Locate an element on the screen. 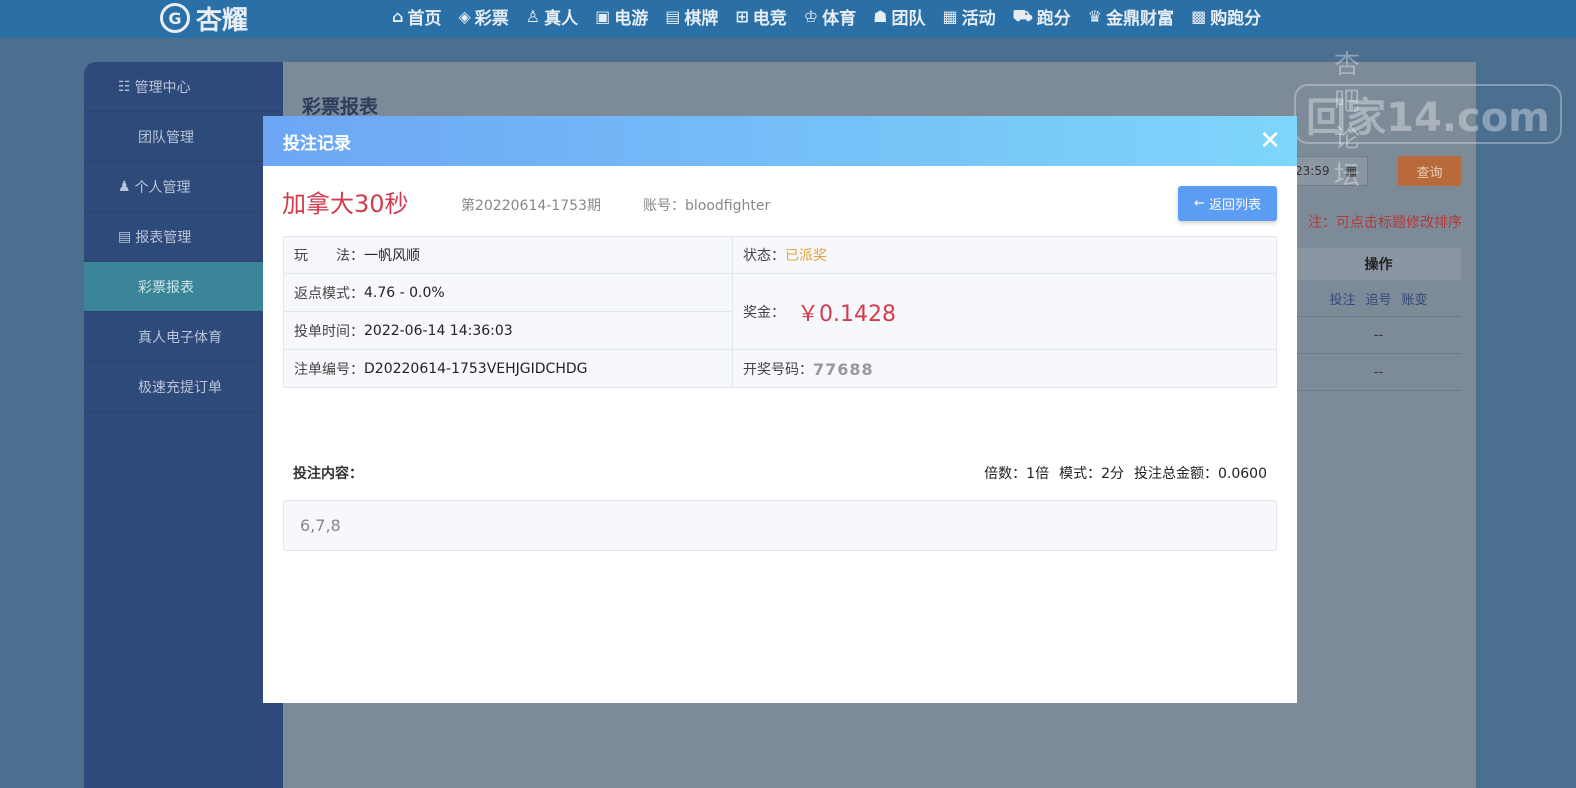 The height and width of the screenshot is (788, 1576). nav-item-7: ☗ 团队 is located at coordinates (899, 16).